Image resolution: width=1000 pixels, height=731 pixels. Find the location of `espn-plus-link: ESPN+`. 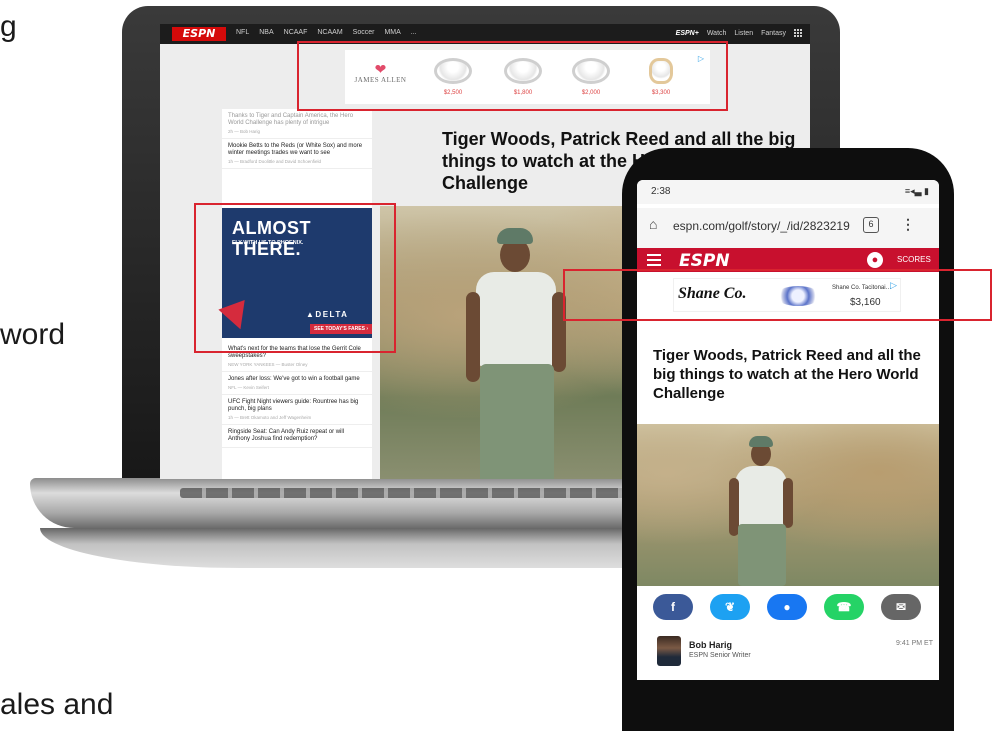

espn-plus-link: ESPN+ is located at coordinates (687, 33).